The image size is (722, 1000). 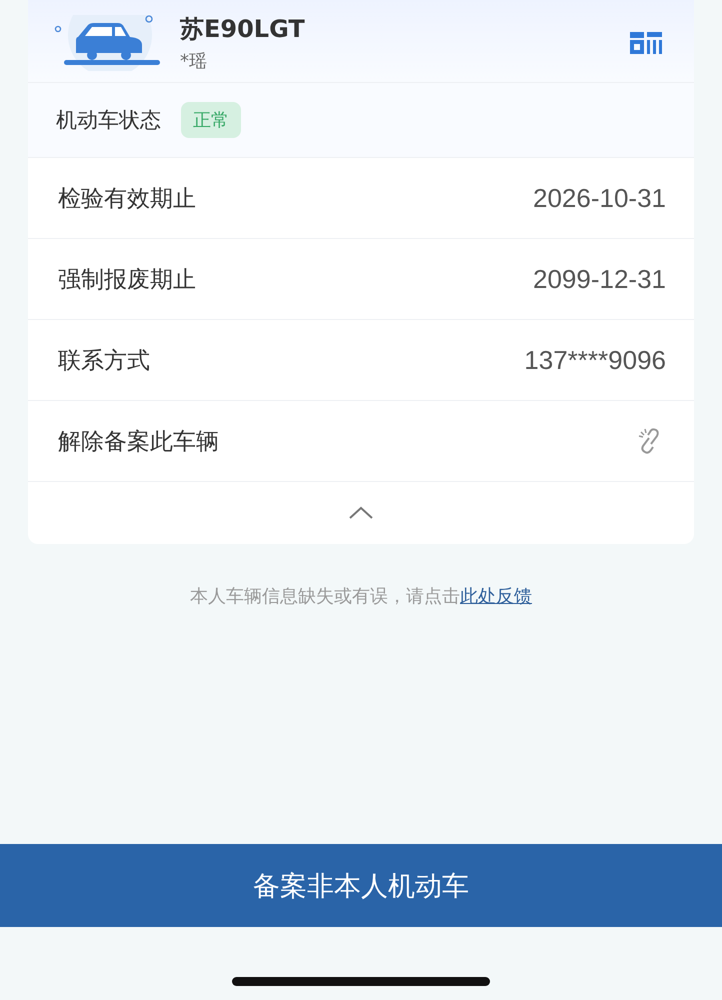 I want to click on row-value: 137****9096, so click(x=595, y=360).